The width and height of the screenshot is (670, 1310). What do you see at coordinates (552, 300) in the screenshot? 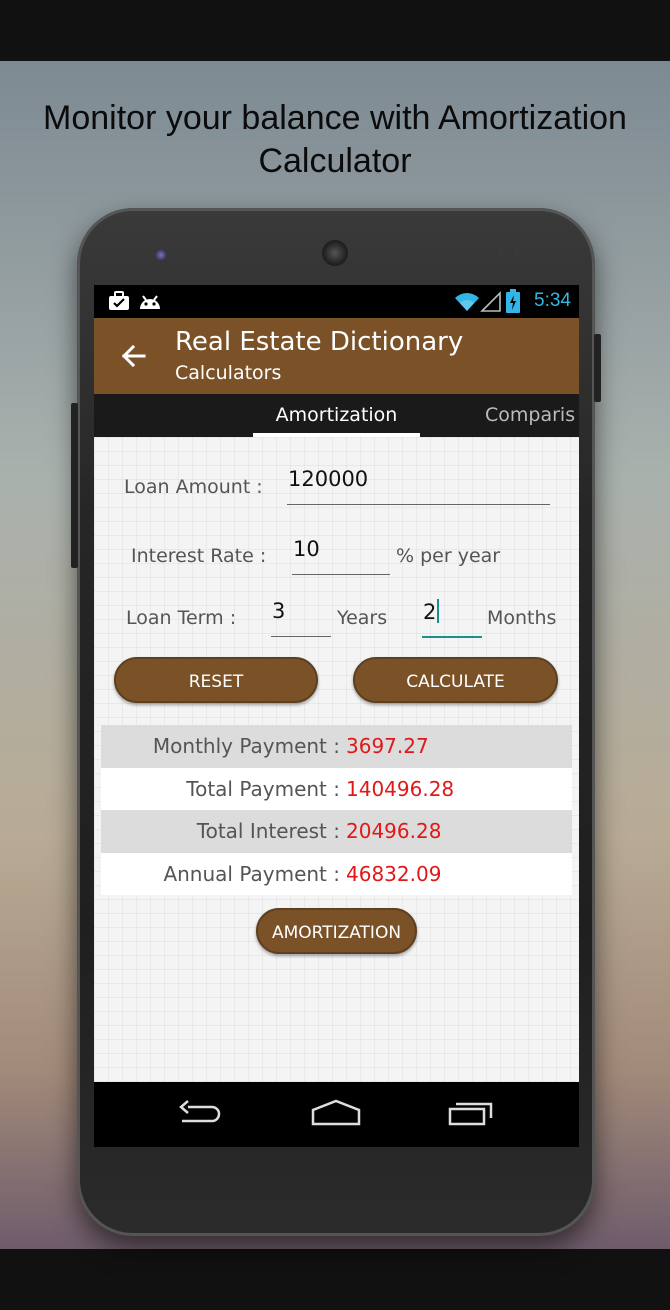
I see `status-time: 5:34` at bounding box center [552, 300].